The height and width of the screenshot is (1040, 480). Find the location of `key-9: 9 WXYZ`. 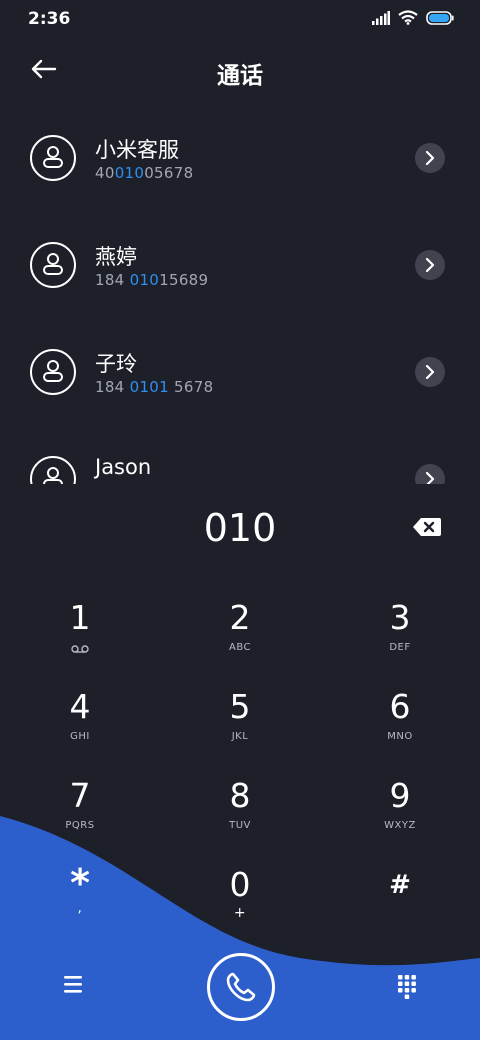

key-9: 9 WXYZ is located at coordinates (400, 816).